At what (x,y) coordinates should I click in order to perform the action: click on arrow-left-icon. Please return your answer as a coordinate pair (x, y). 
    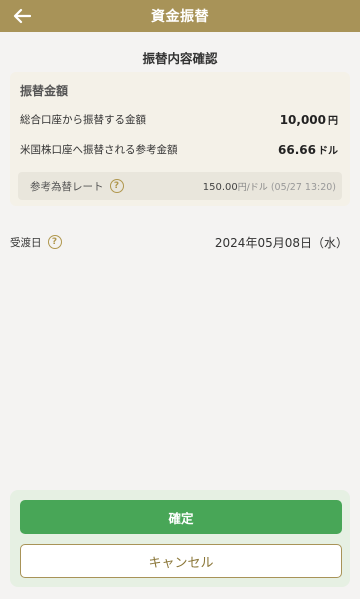
    Looking at the image, I should click on (22, 16).